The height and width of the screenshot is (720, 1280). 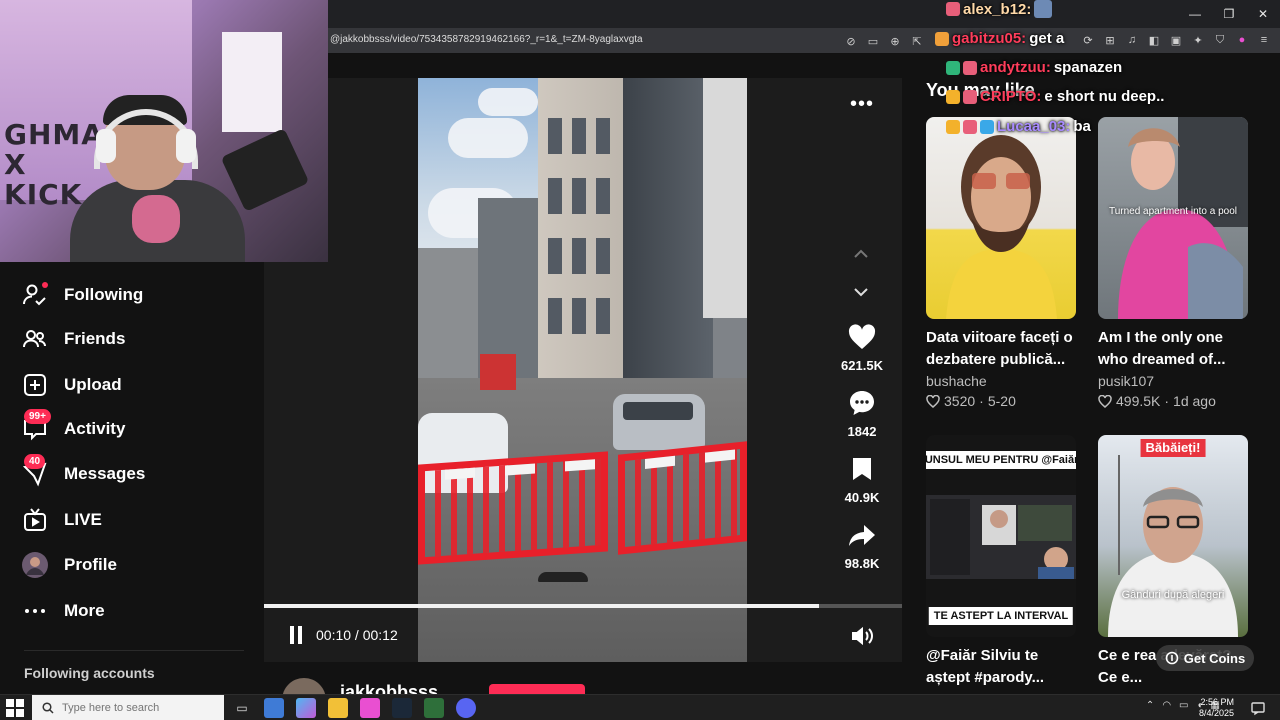 What do you see at coordinates (1258, 708) in the screenshot?
I see `notification-icon` at bounding box center [1258, 708].